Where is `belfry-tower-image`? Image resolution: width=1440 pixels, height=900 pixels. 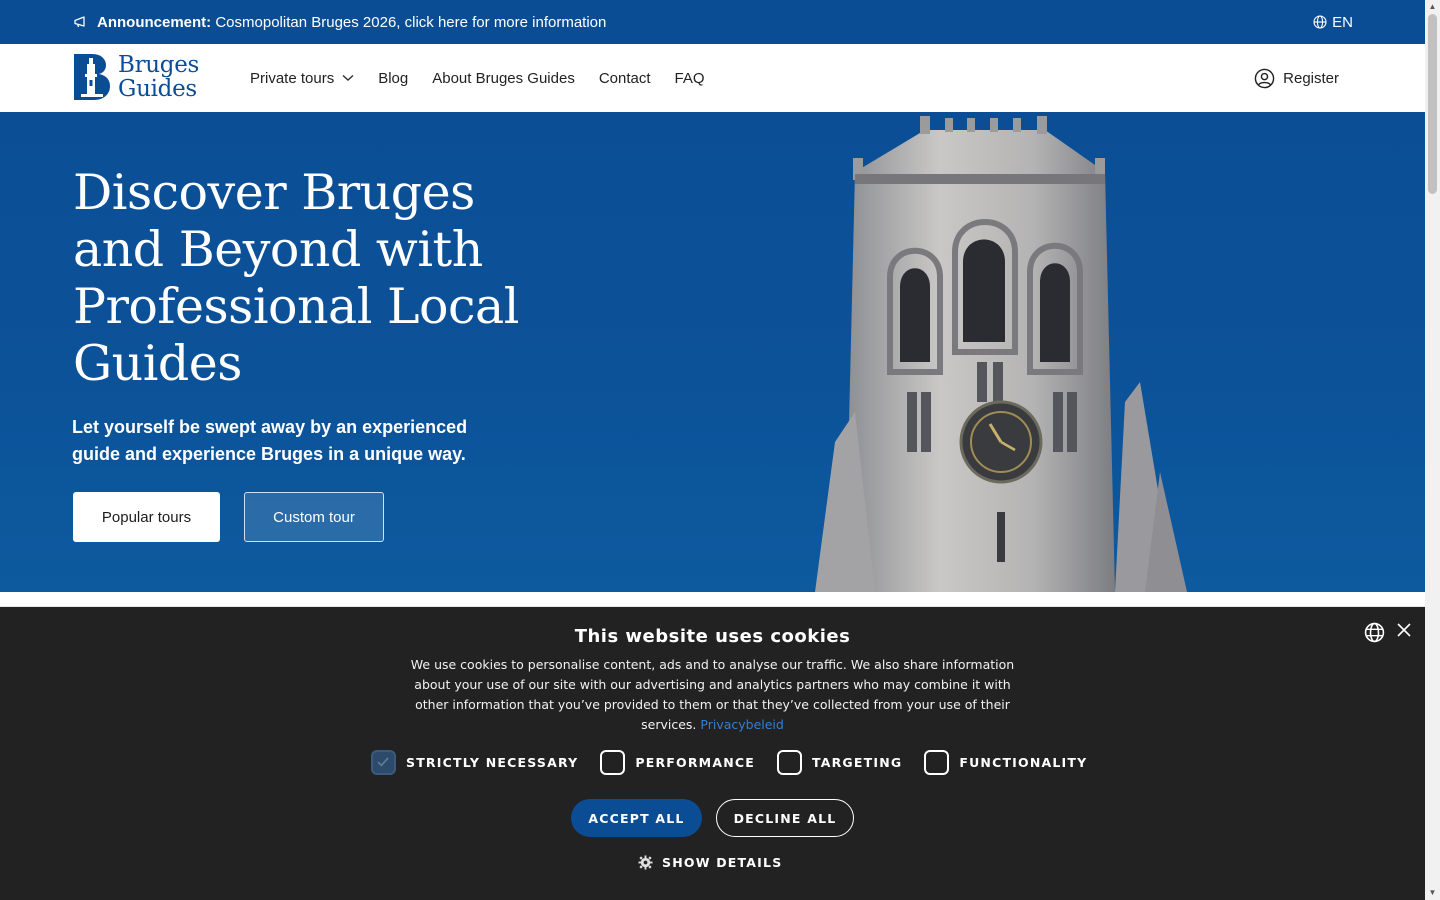 belfry-tower-image is located at coordinates (1001, 354).